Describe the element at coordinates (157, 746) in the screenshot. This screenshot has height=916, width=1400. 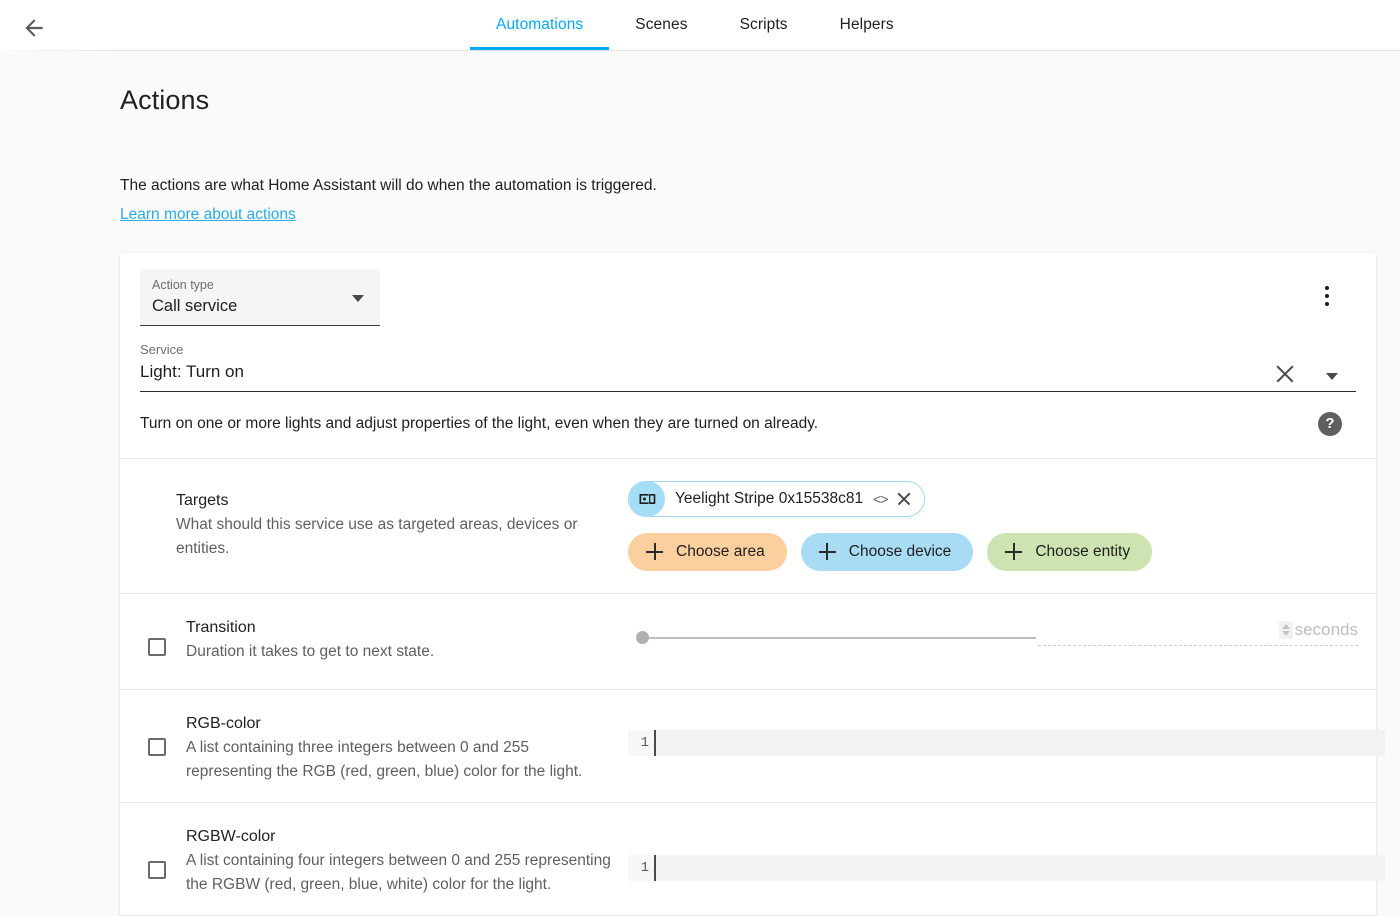
I see `rgb-color-checkbox` at that location.